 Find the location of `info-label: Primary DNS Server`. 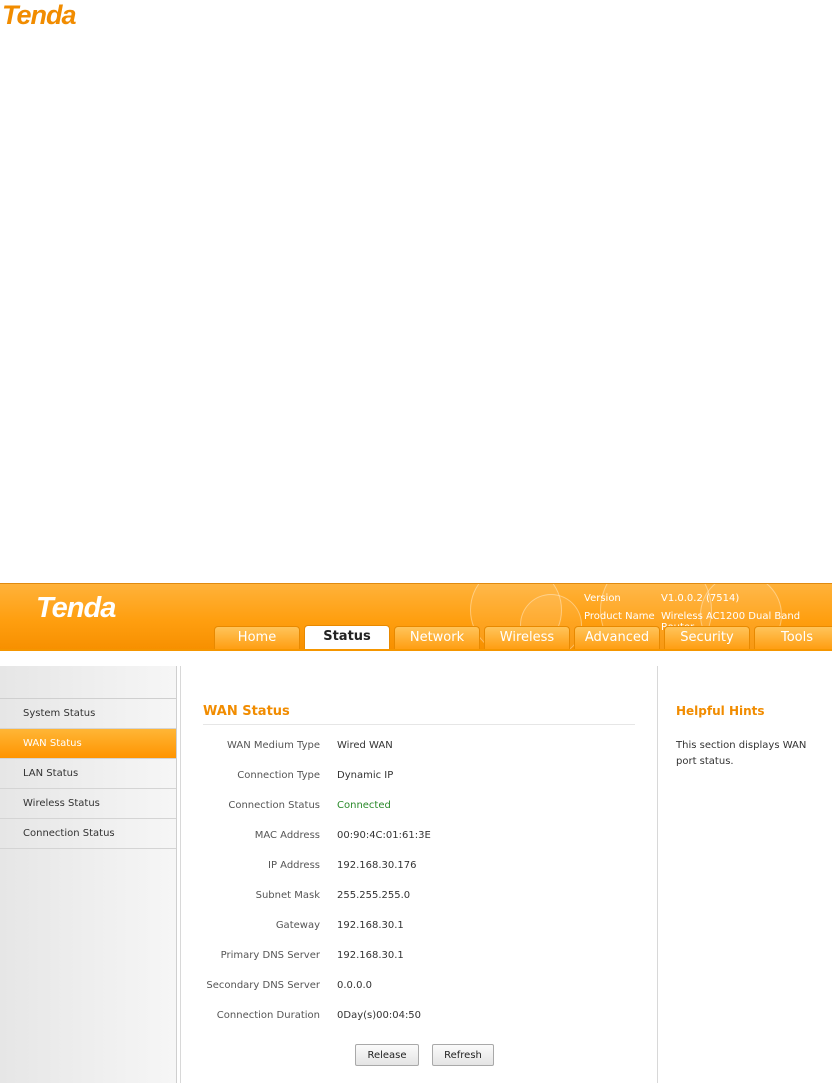

info-label: Primary DNS Server is located at coordinates (270, 955).